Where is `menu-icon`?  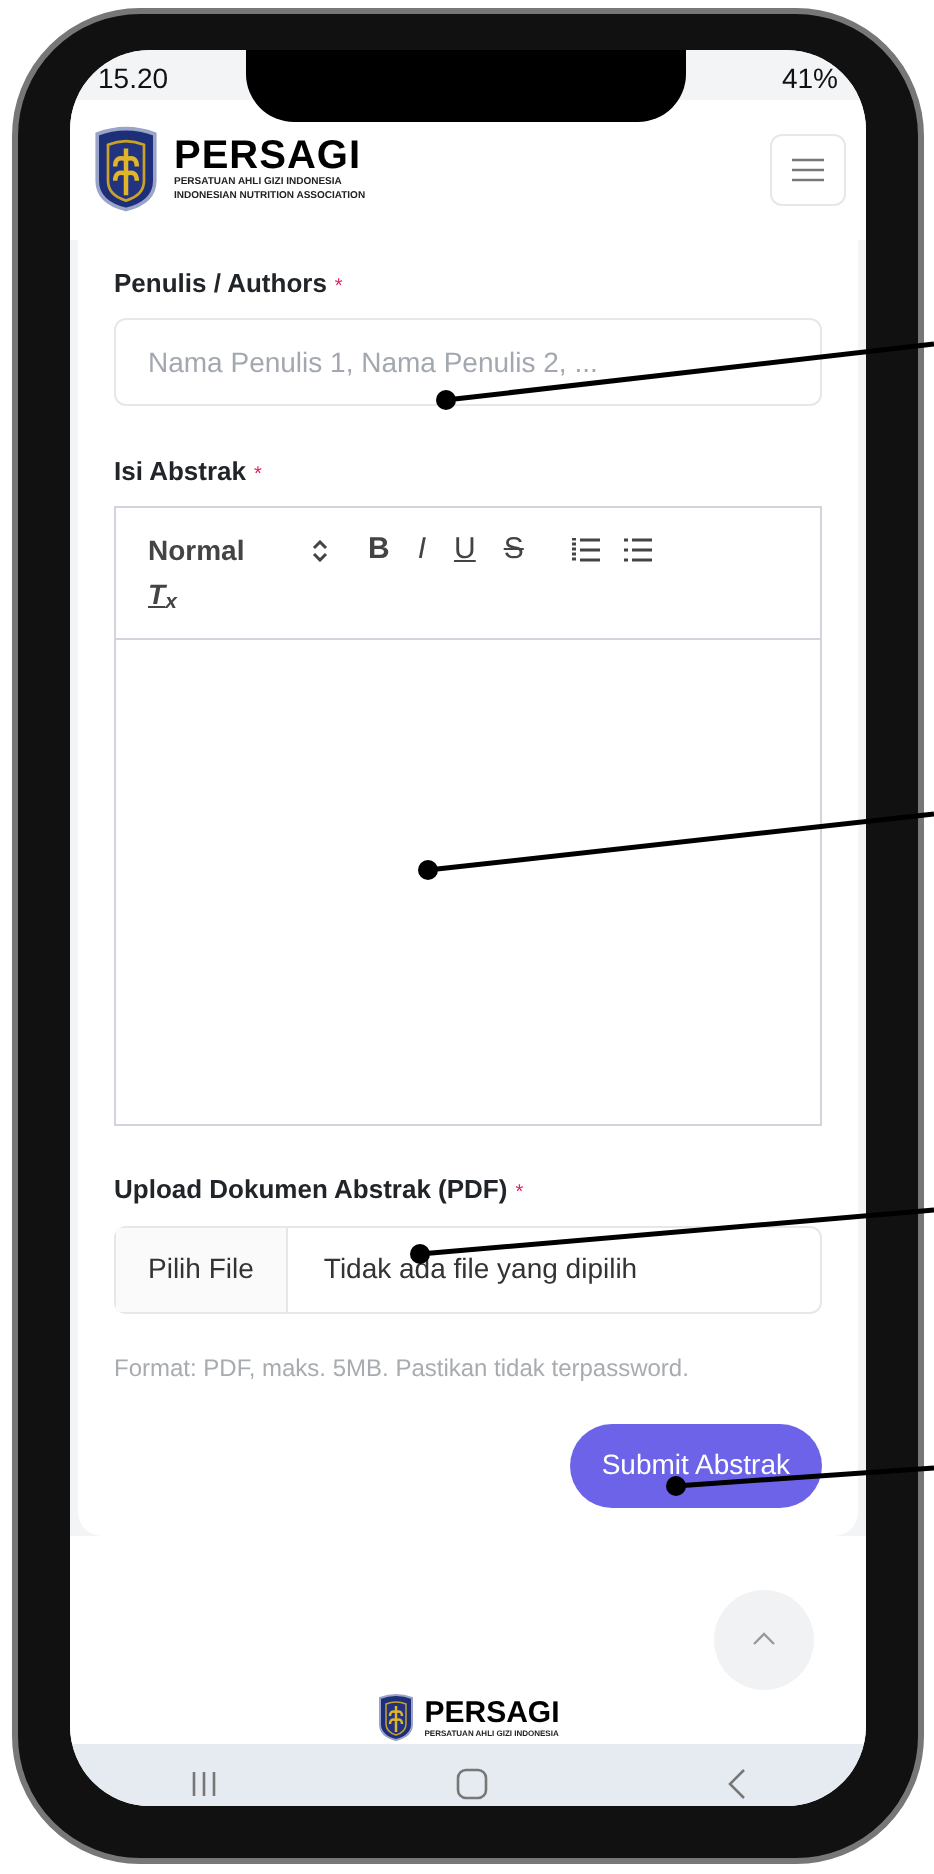 menu-icon is located at coordinates (808, 170).